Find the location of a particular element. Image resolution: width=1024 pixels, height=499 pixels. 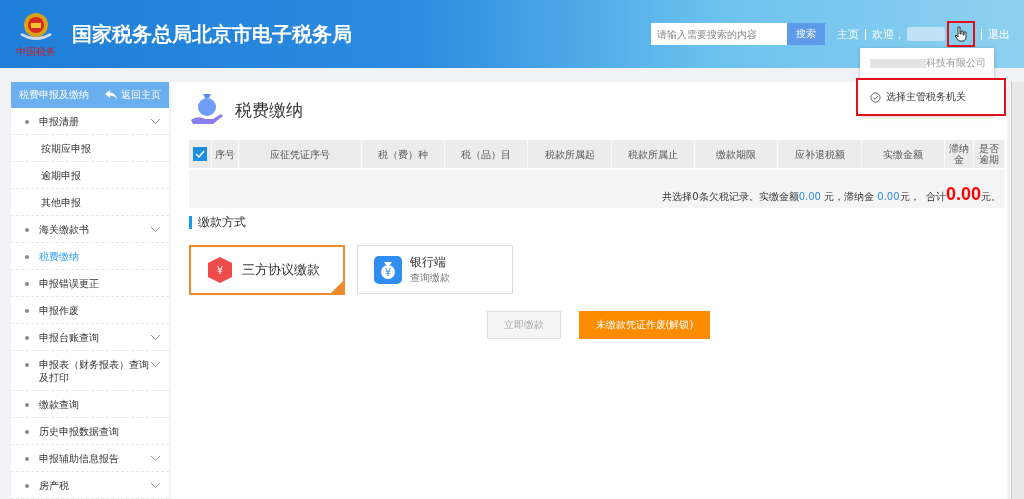

sidebar-item: 申报台账查询 is located at coordinates (90, 337).